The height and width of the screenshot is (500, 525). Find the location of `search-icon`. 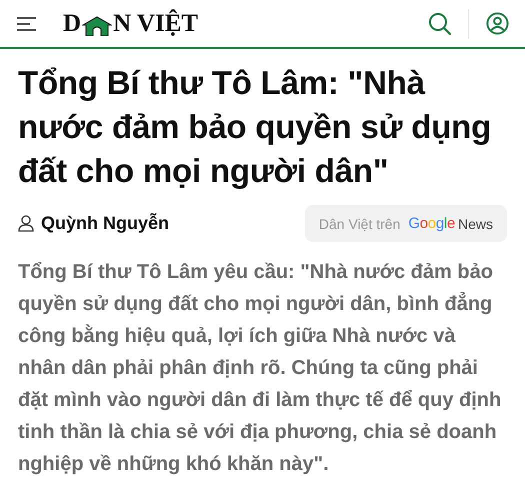

search-icon is located at coordinates (440, 24).